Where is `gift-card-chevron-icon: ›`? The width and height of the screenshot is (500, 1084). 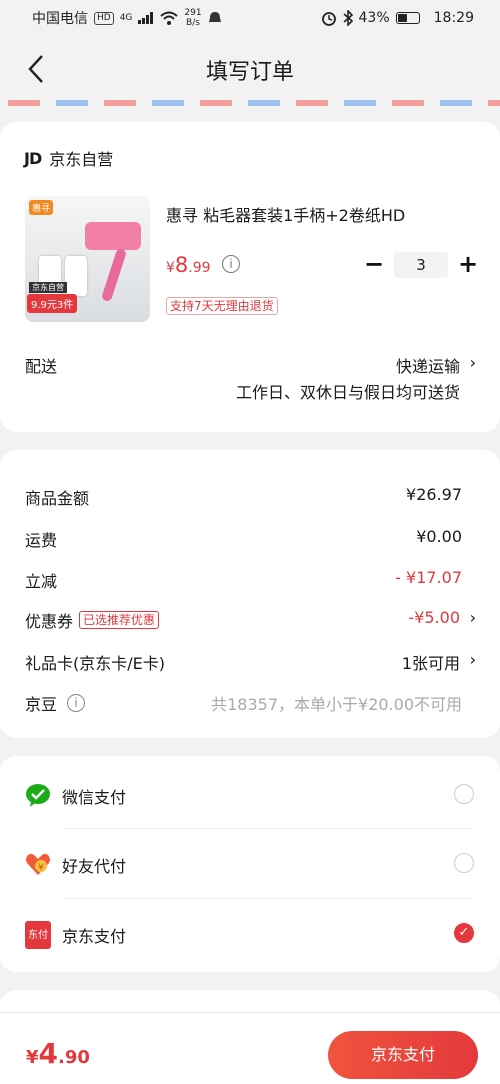 gift-card-chevron-icon: › is located at coordinates (472, 659).